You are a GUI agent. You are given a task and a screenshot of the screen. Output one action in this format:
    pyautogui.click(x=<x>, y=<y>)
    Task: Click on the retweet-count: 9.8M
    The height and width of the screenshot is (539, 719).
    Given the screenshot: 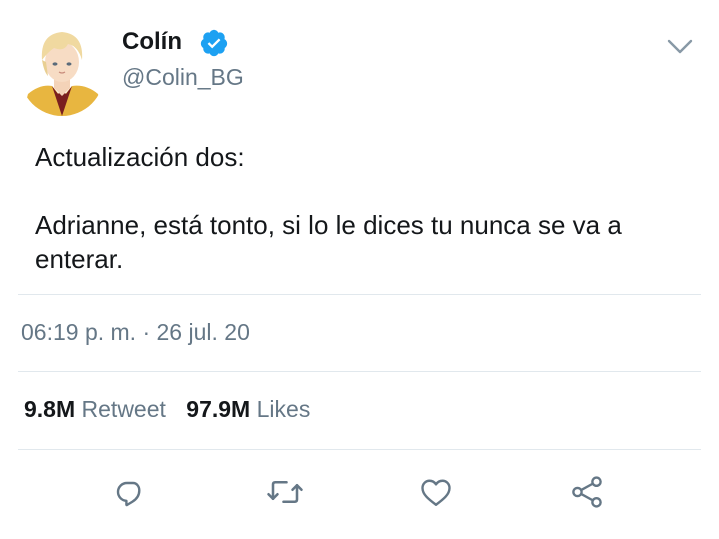 What is the action you would take?
    pyautogui.click(x=49, y=409)
    